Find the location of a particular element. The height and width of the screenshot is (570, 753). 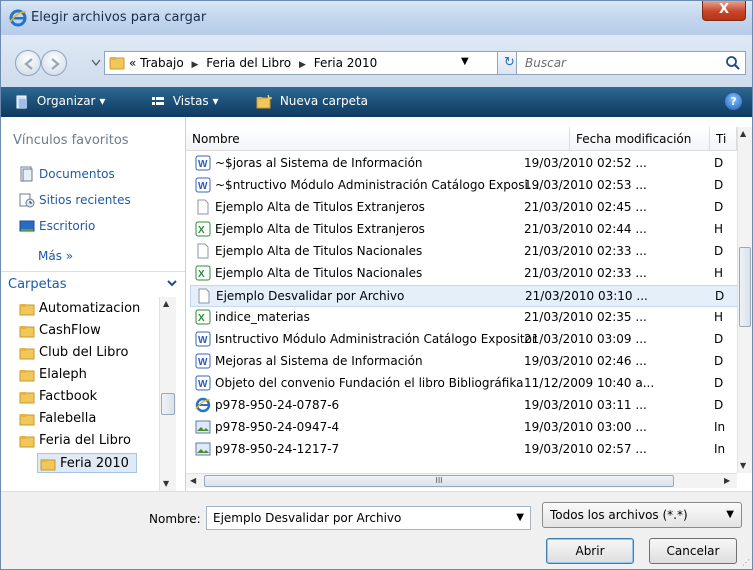

scrollbar-thumb: III is located at coordinates (439, 481).